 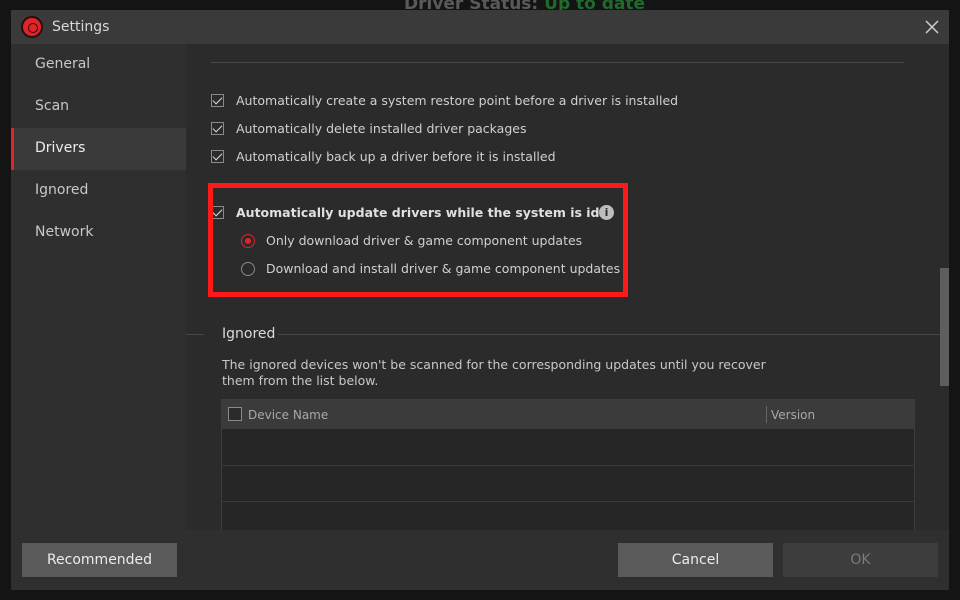 What do you see at coordinates (98, 233) in the screenshot?
I see `sidebar-item-network: Network` at bounding box center [98, 233].